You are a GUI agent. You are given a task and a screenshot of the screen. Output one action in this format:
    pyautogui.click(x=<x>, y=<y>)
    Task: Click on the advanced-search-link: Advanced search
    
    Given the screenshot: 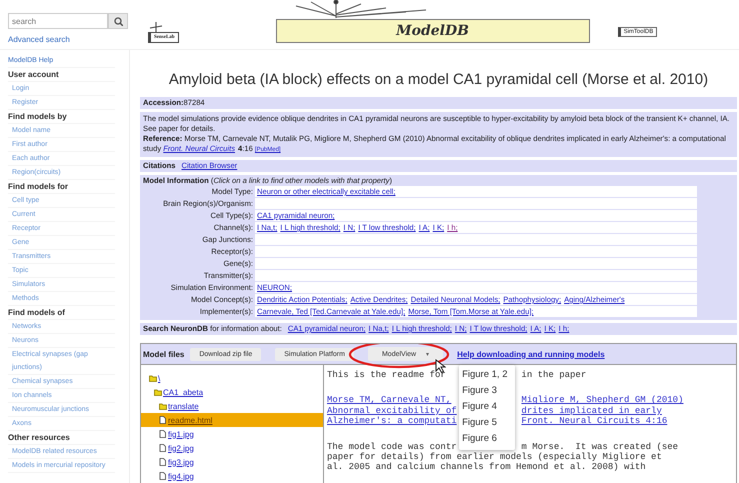 What is the action you would take?
    pyautogui.click(x=39, y=39)
    